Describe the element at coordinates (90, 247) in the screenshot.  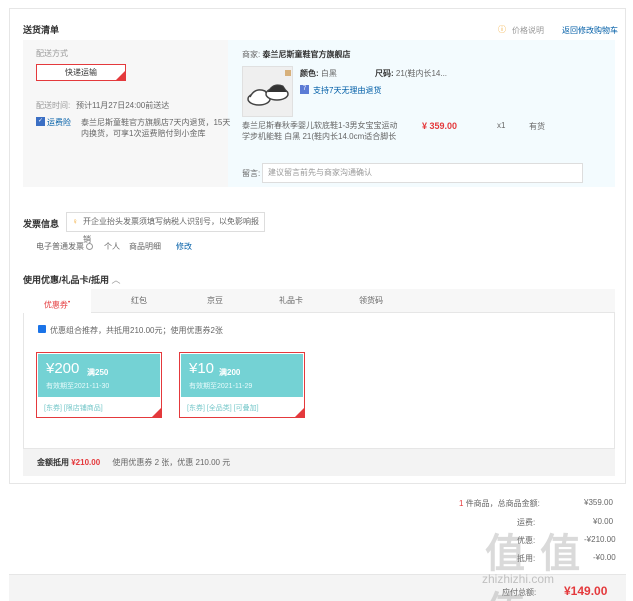
I see `invoice-type-radio` at that location.